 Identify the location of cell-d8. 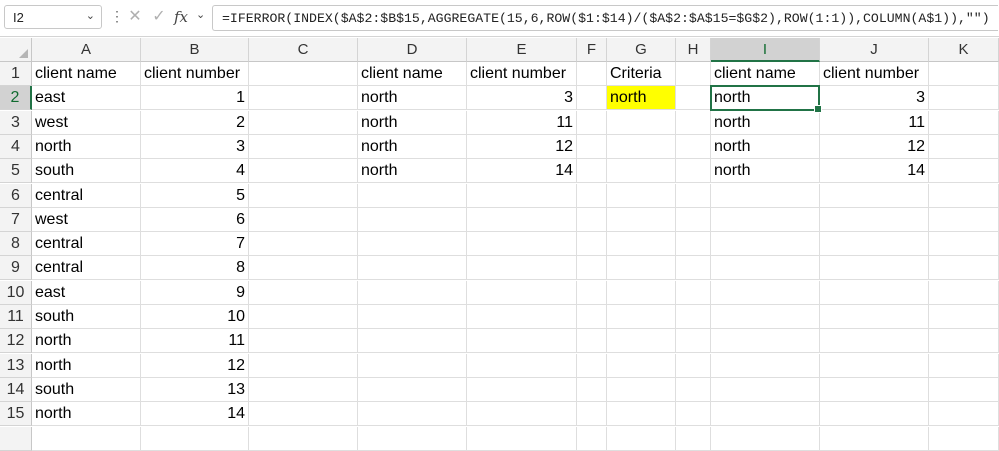
(412, 244).